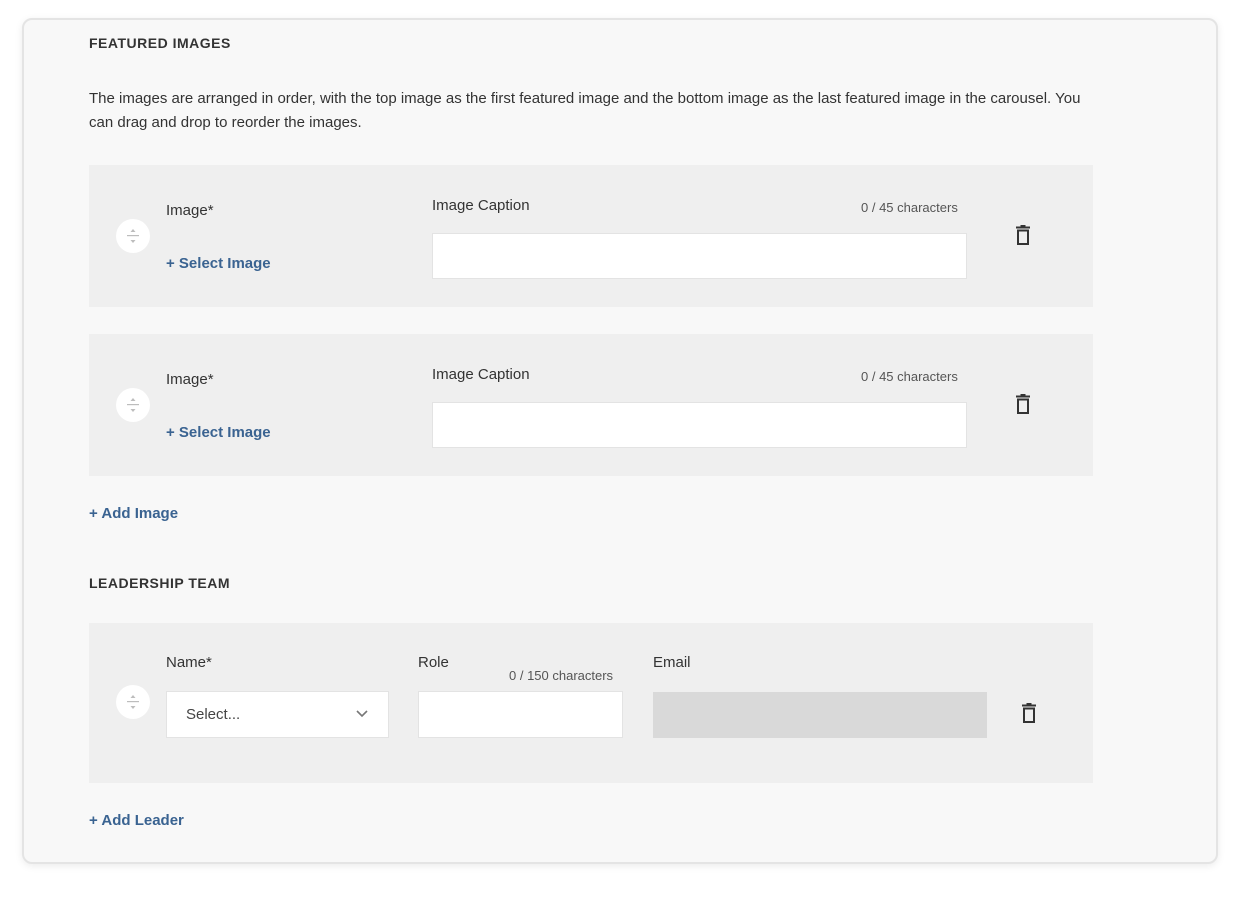  I want to click on add-image-button: + Add Image, so click(133, 513).